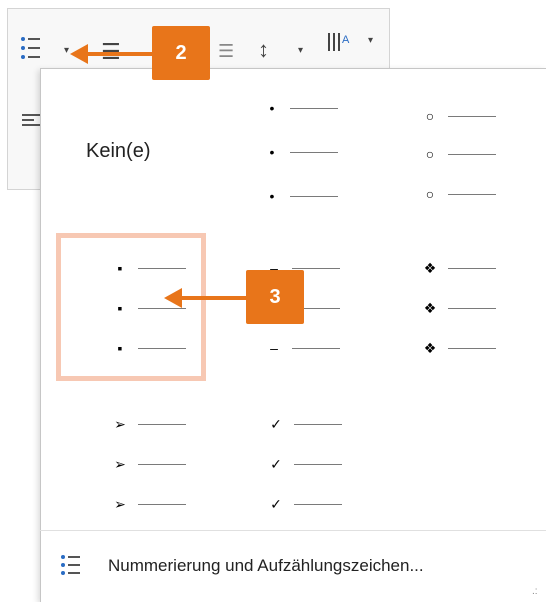 The height and width of the screenshot is (602, 546). Describe the element at coordinates (226, 51) in the screenshot. I see `indent-icon: ☰` at that location.